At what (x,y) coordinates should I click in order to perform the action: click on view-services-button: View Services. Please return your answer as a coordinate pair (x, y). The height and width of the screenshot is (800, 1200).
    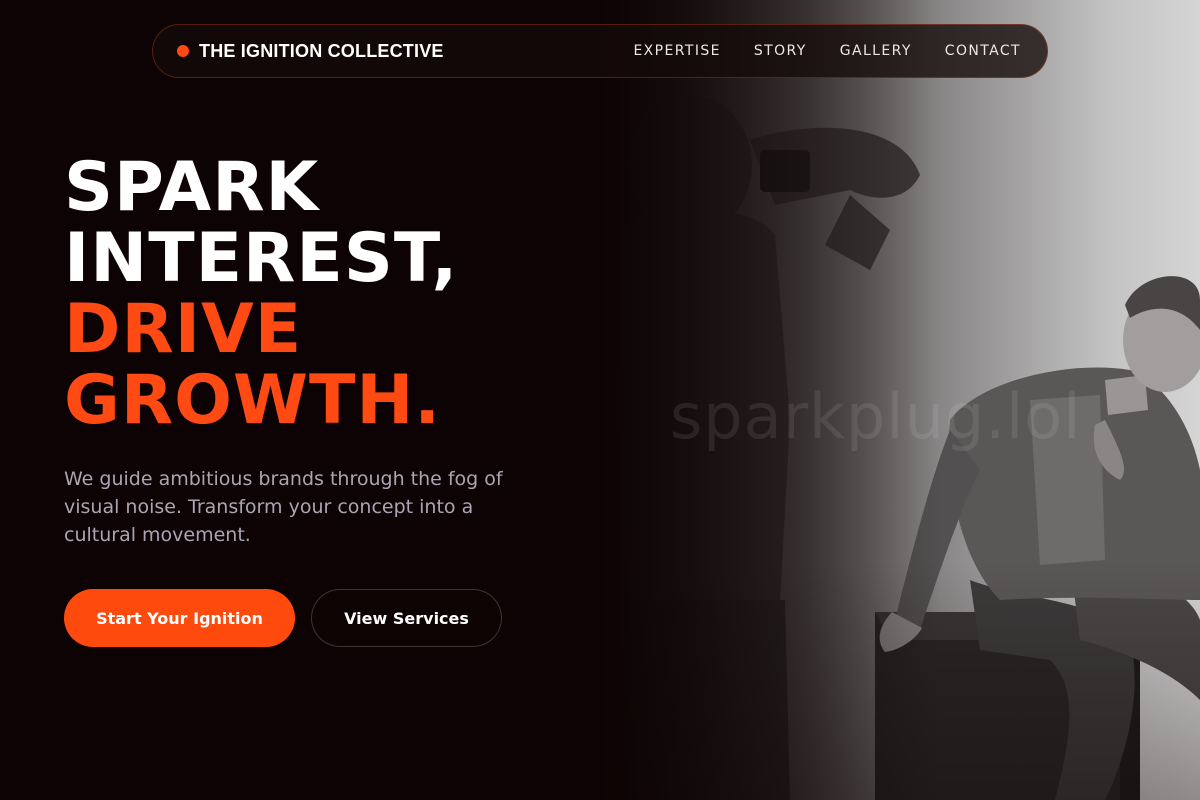
    Looking at the image, I should click on (406, 618).